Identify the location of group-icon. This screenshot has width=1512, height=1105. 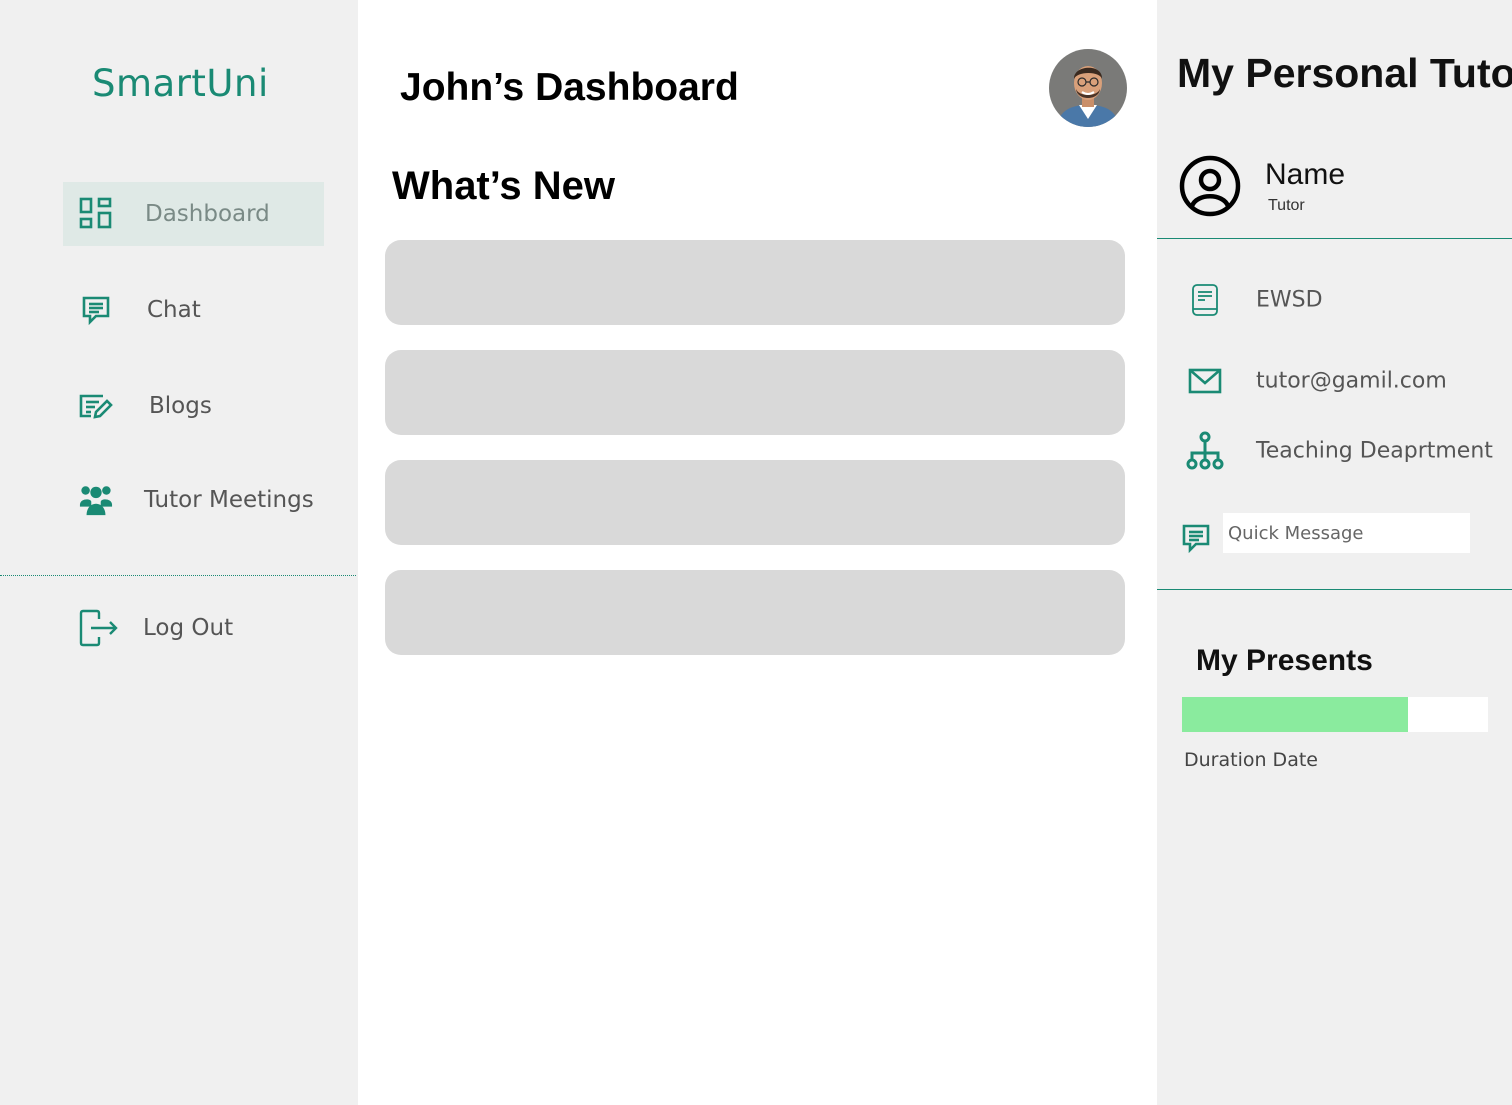
(96, 500).